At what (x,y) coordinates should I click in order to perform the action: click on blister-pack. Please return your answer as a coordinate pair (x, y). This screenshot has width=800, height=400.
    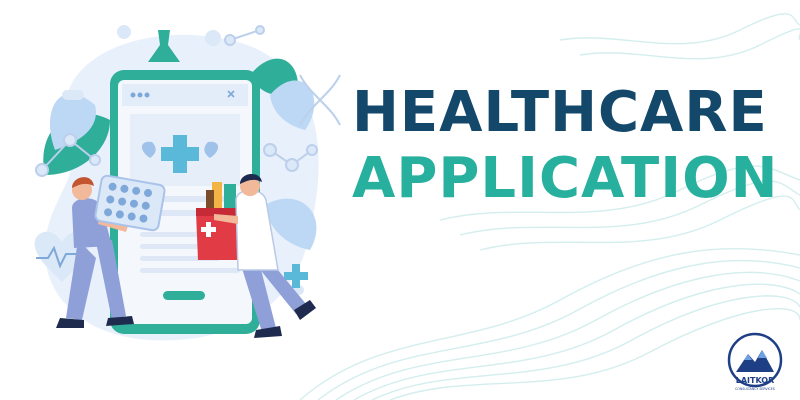
    Looking at the image, I should click on (130, 203).